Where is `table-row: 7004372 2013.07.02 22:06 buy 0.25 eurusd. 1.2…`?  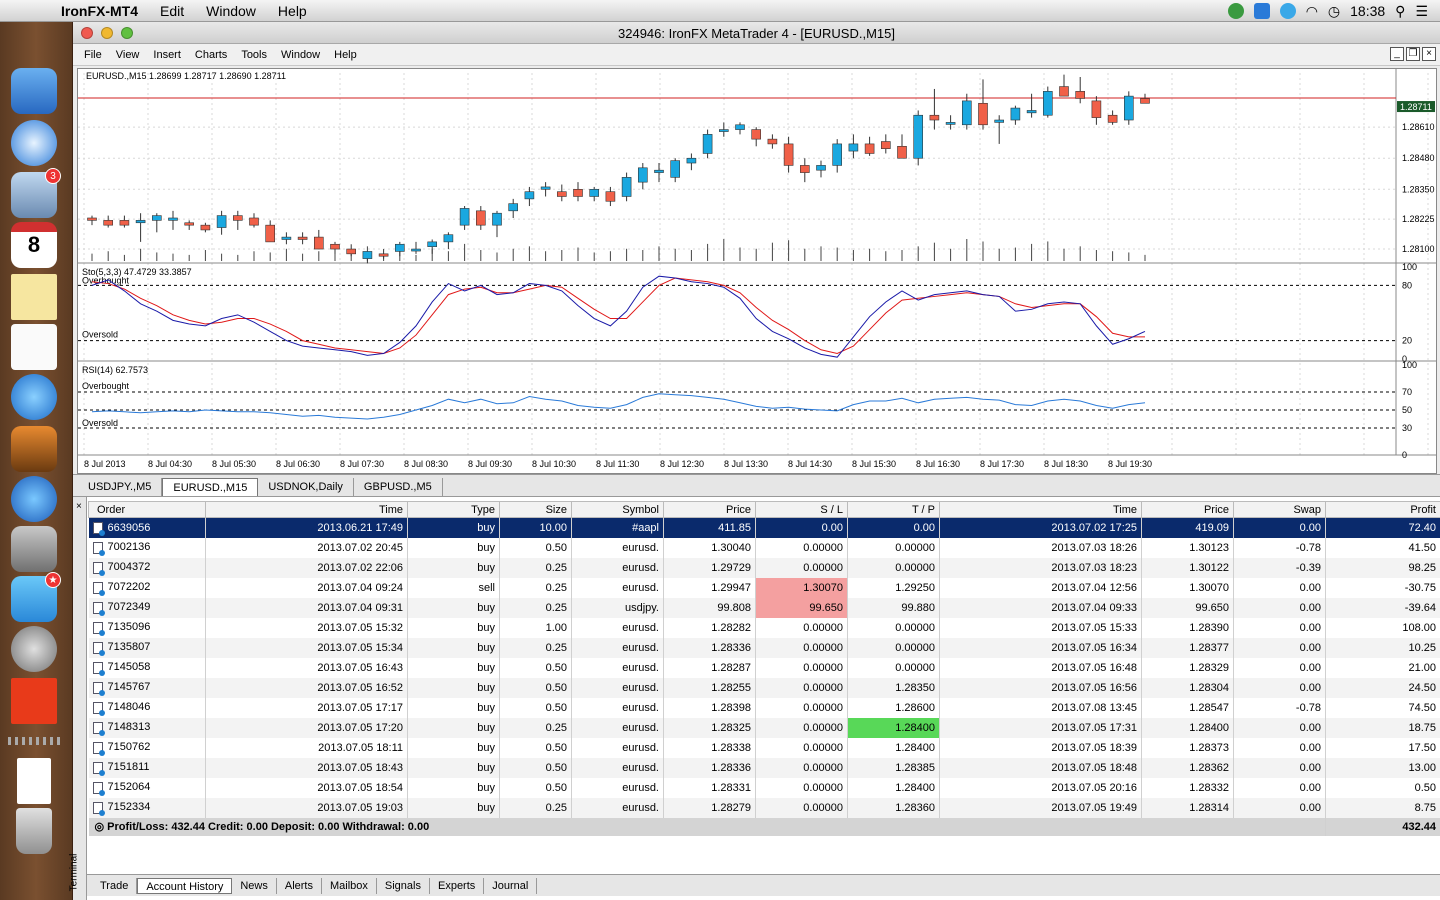
table-row: 7004372 2013.07.02 22:06 buy 0.25 eurusd. 1.2… is located at coordinates (764, 567).